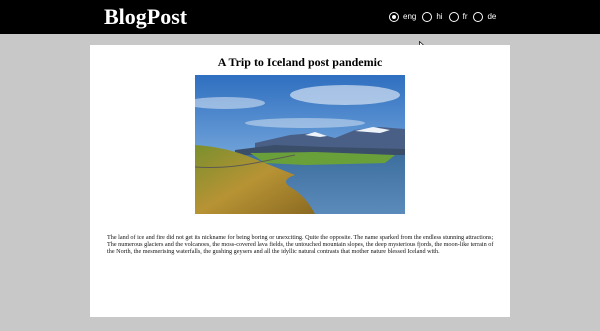 Image resolution: width=600 pixels, height=331 pixels. Describe the element at coordinates (300, 17) in the screenshot. I see `navbar: BlogPost eng hi fr de` at that location.